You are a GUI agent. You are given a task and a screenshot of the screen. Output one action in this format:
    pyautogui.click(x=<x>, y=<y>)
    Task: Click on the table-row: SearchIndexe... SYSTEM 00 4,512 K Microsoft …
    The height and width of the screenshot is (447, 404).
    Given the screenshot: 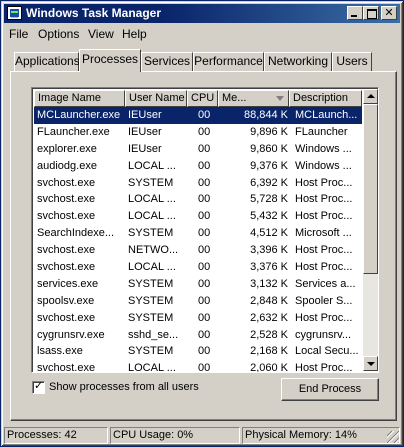 What is the action you would take?
    pyautogui.click(x=198, y=233)
    